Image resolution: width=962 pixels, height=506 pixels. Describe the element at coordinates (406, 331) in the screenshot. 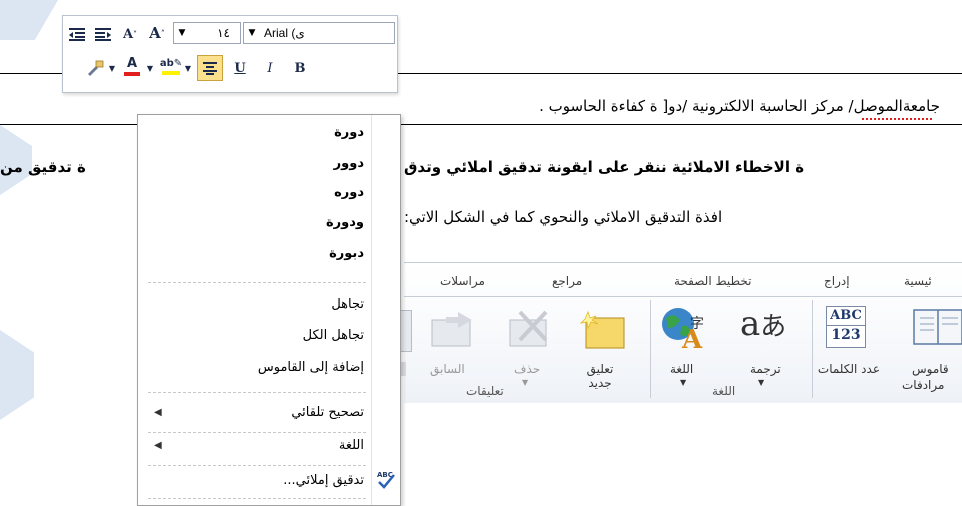

I see `next-comment-icon` at that location.